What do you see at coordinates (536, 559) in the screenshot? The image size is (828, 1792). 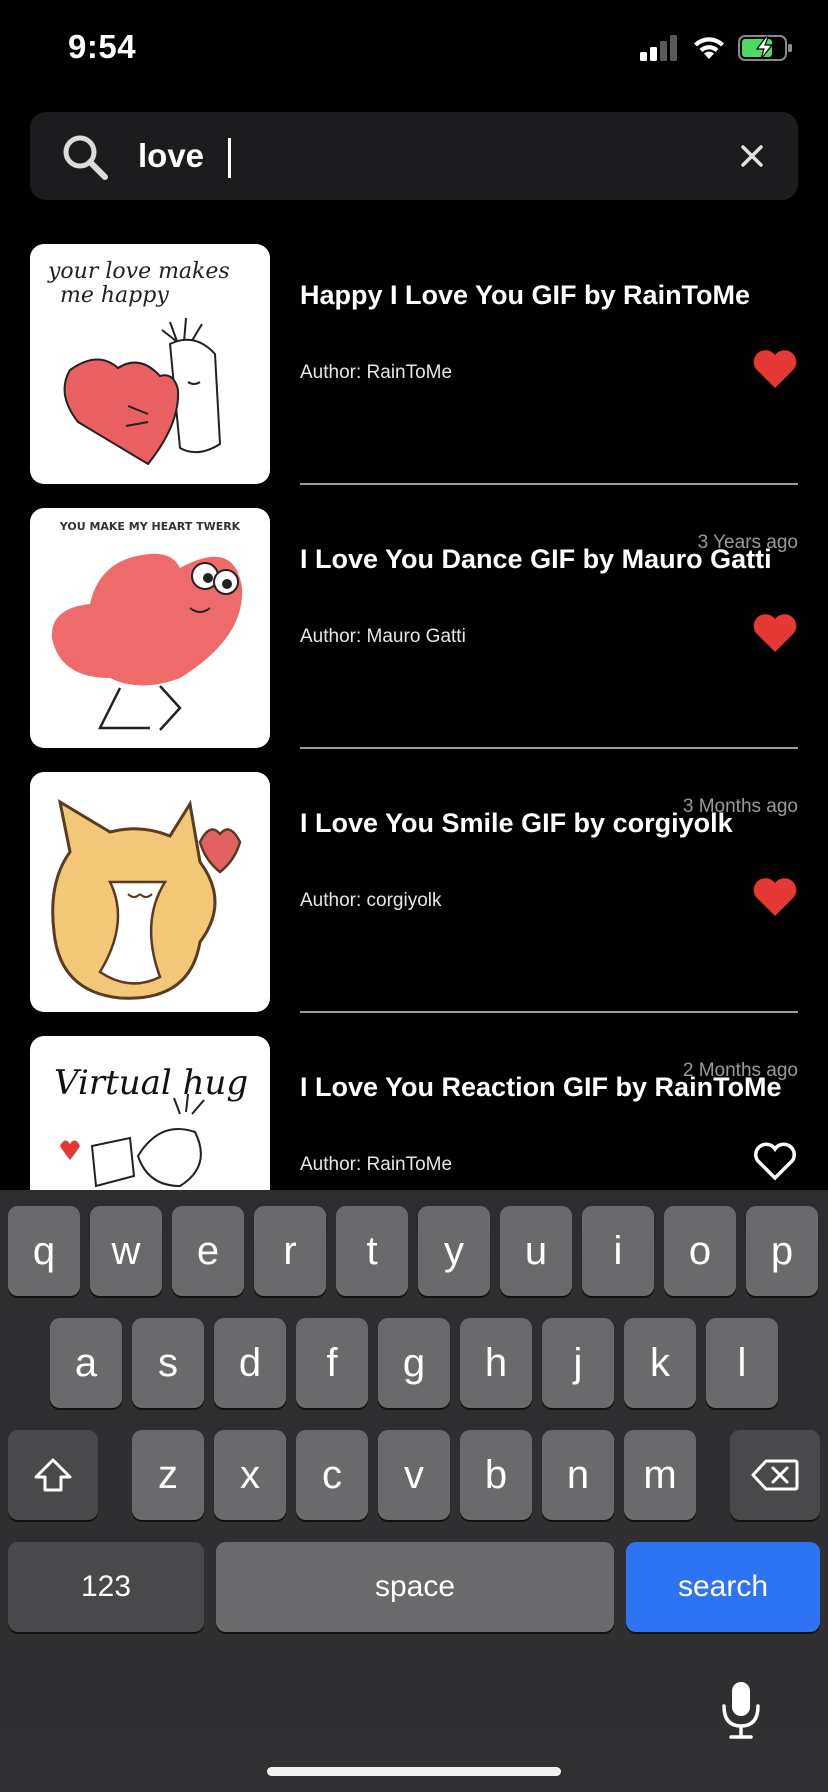 I see `gif-title: I Love You Dance GIF by Mauro Gatti` at bounding box center [536, 559].